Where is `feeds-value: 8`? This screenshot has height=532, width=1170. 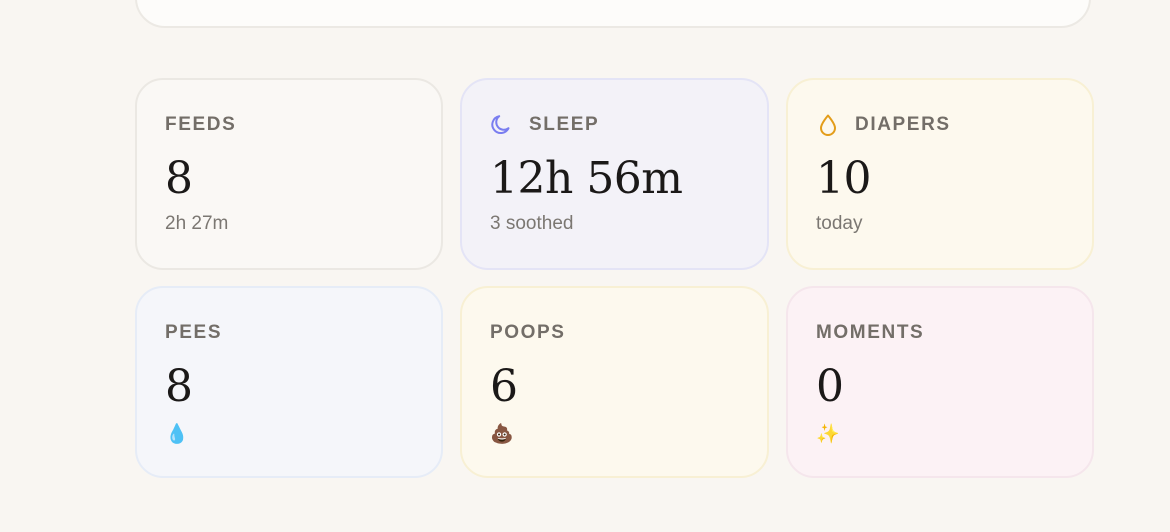 feeds-value: 8 is located at coordinates (179, 178).